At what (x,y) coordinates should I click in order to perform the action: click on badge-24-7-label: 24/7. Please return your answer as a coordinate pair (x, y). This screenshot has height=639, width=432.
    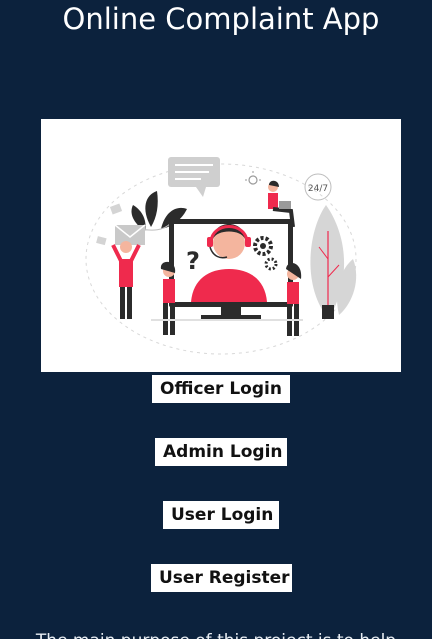
    Looking at the image, I should click on (318, 189).